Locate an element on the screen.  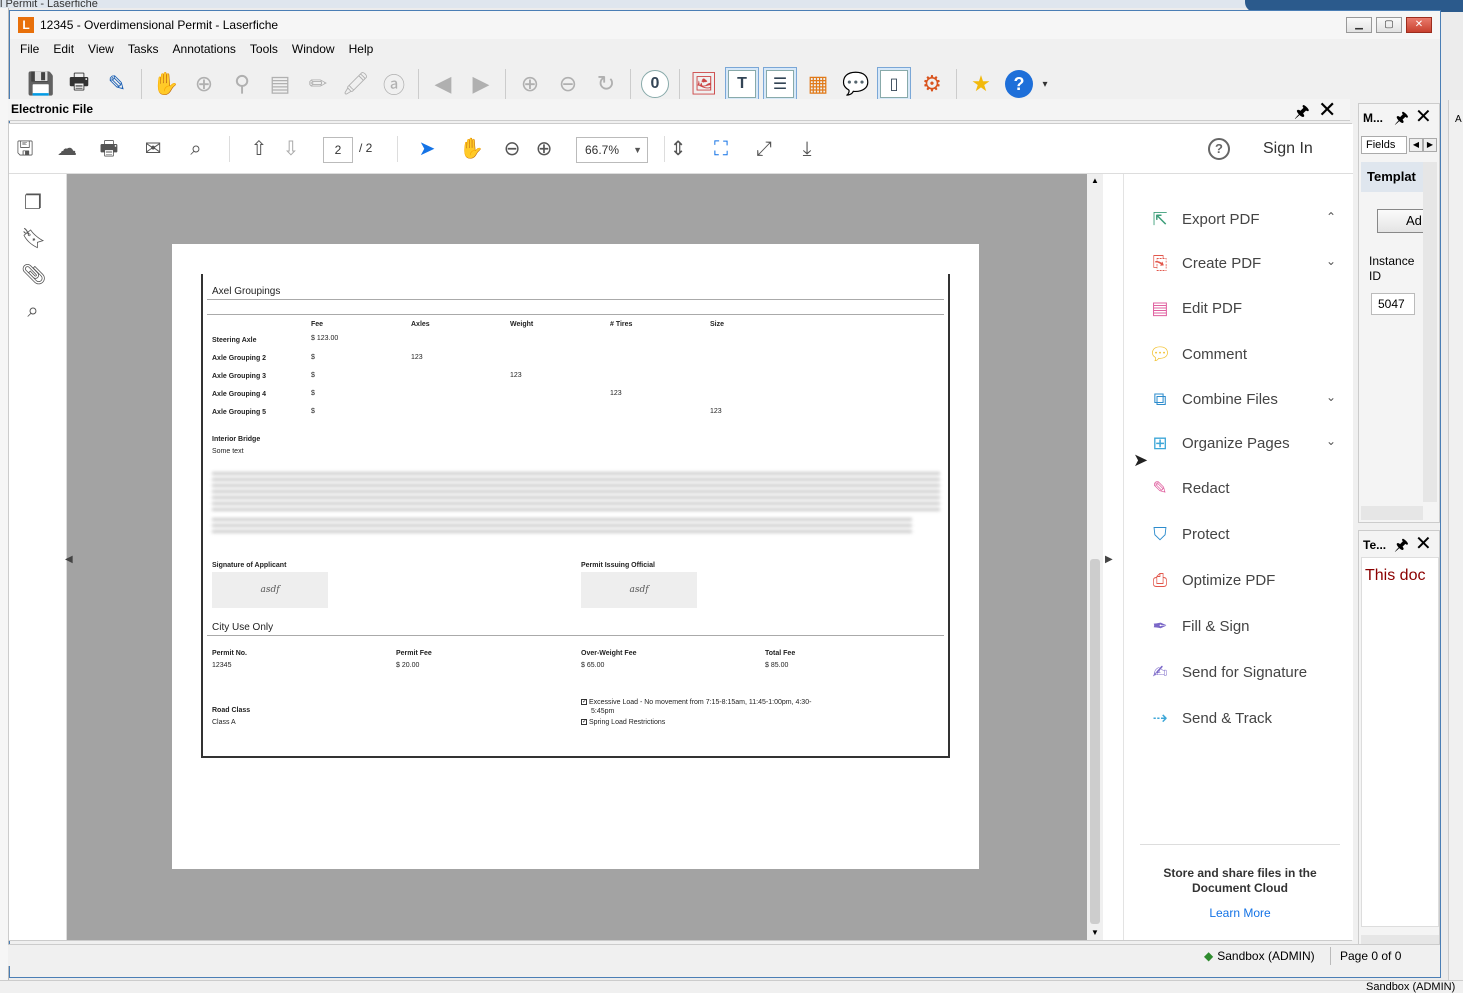
scroll-mode-icon: ⇕ is located at coordinates (678, 149).